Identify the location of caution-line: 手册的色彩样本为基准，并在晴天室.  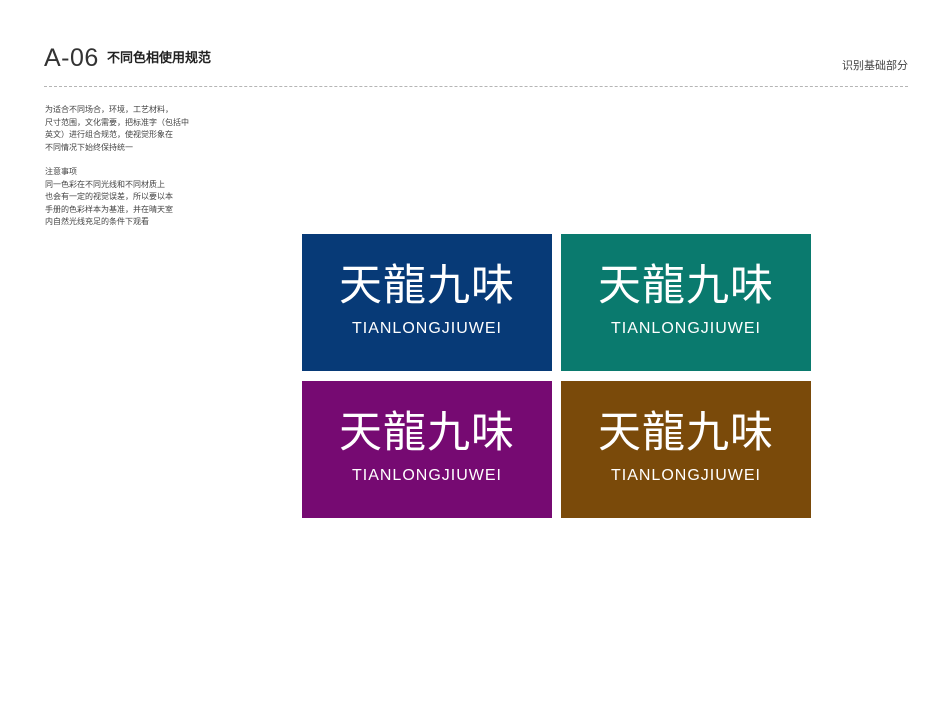
(109, 209).